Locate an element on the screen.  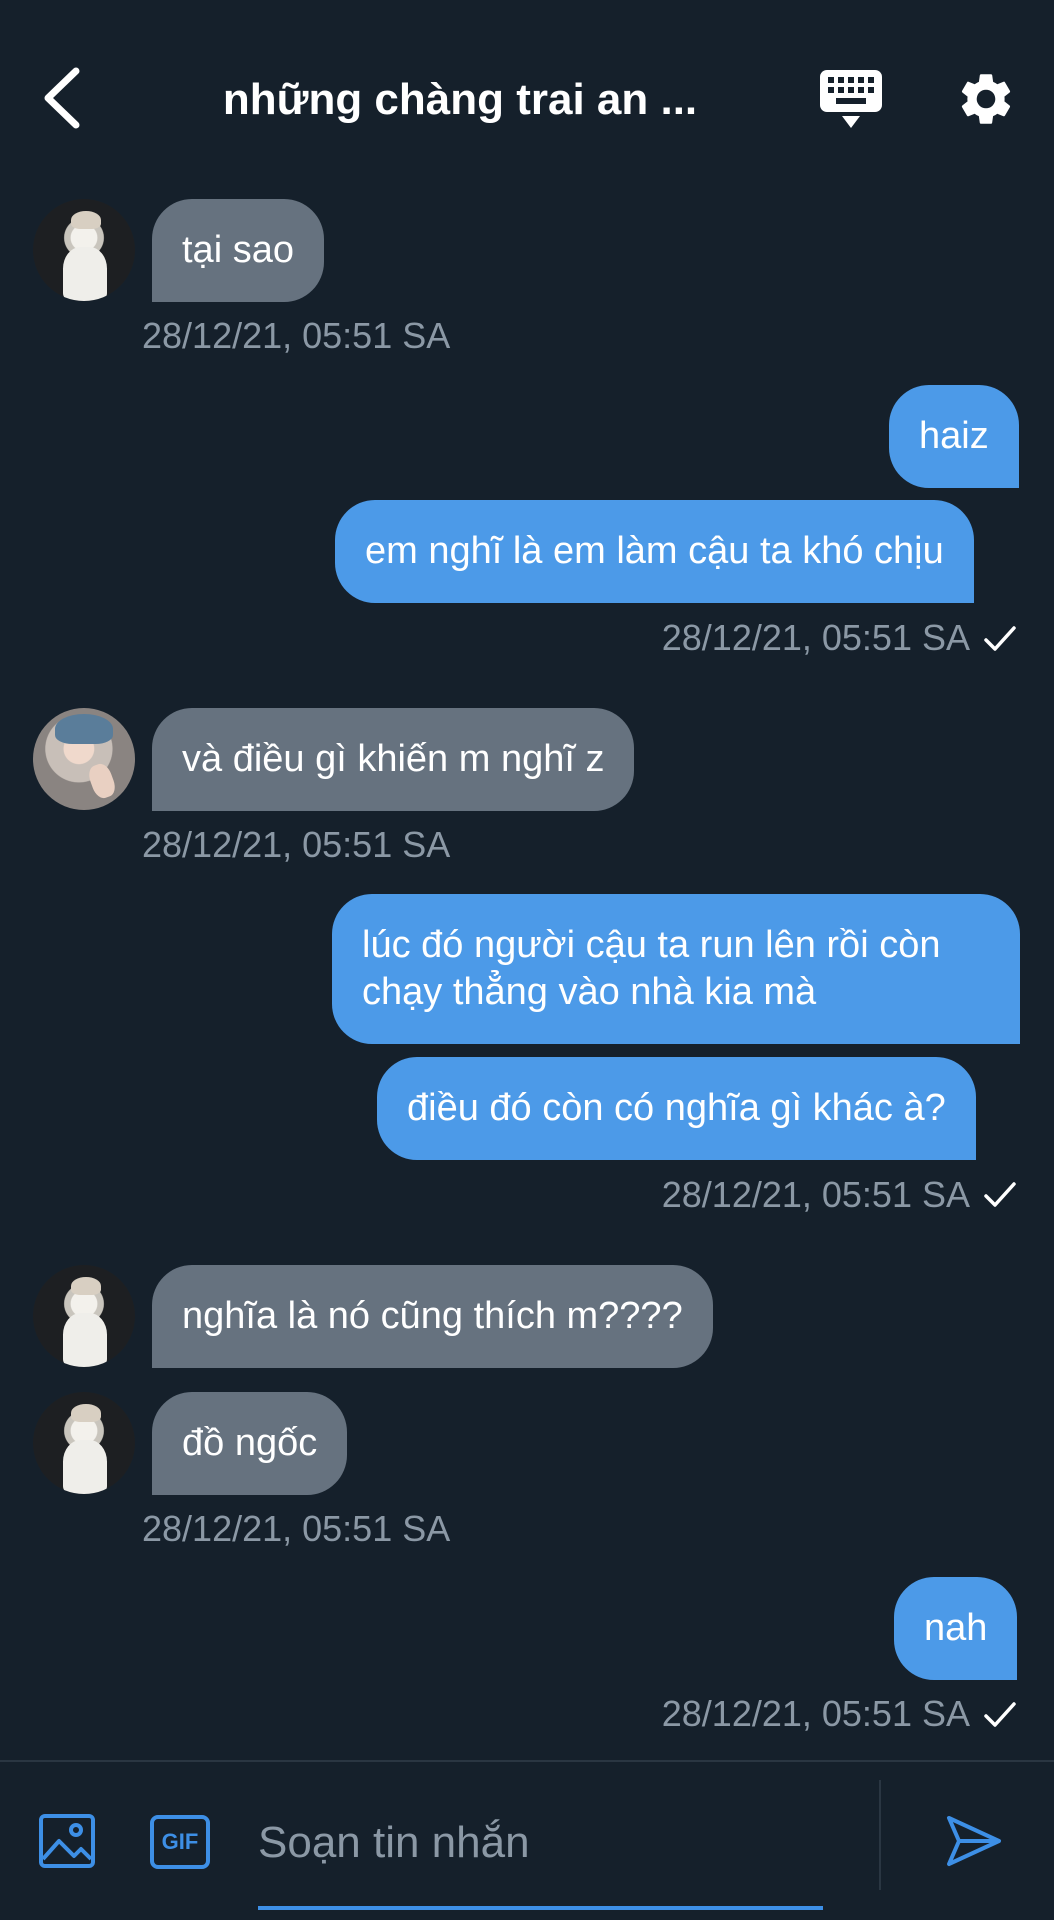
send-button is located at coordinates (974, 1841).